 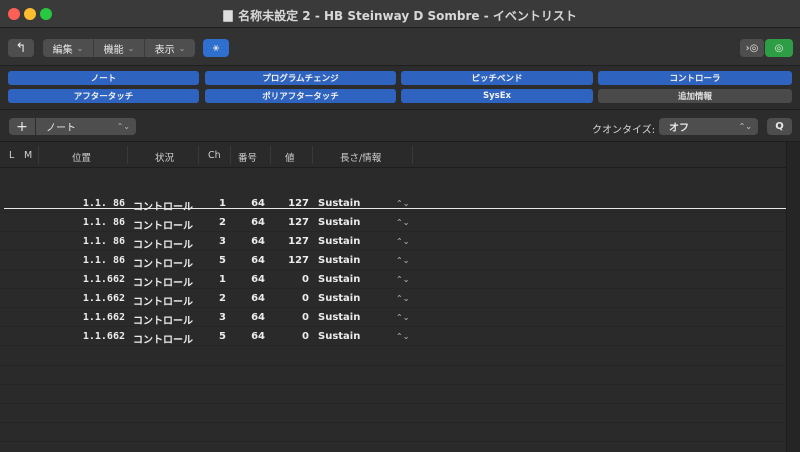 I want to click on midi-in-icon: ⚹, so click(x=216, y=47).